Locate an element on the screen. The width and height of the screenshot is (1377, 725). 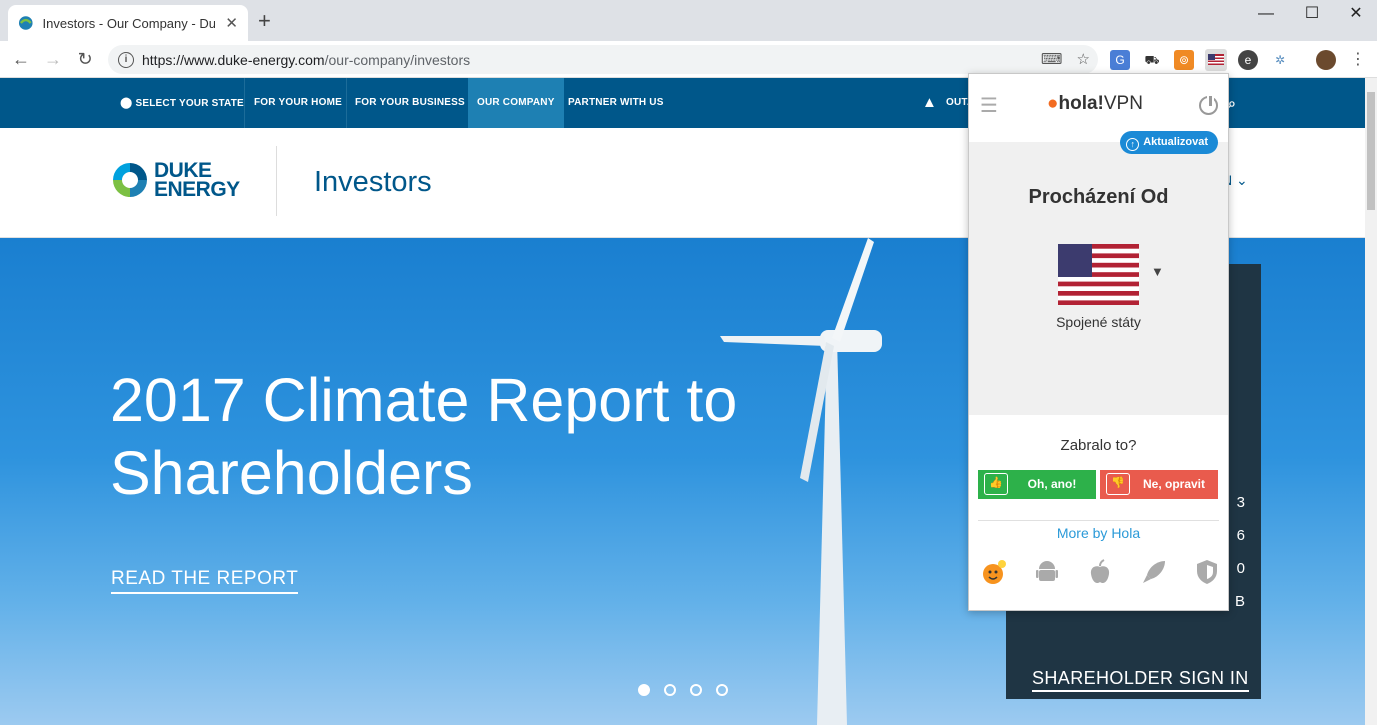
update-arrow-icon: ↑ is located at coordinates (1133, 144).